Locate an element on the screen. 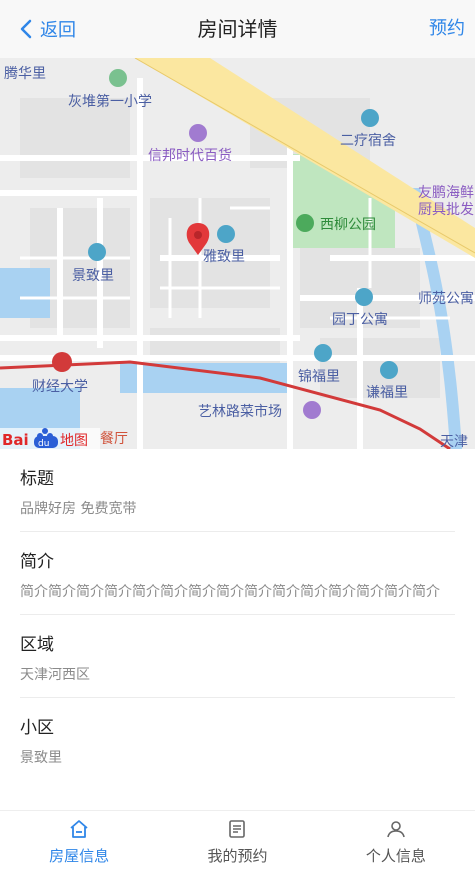  map-label-store: 信邦时代百货 is located at coordinates (190, 155).